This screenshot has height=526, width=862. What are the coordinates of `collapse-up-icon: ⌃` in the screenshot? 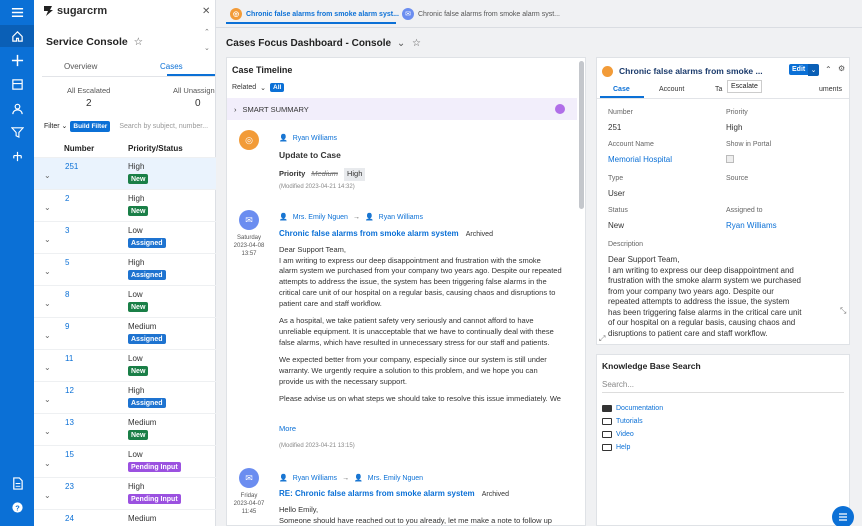 It's located at (207, 32).